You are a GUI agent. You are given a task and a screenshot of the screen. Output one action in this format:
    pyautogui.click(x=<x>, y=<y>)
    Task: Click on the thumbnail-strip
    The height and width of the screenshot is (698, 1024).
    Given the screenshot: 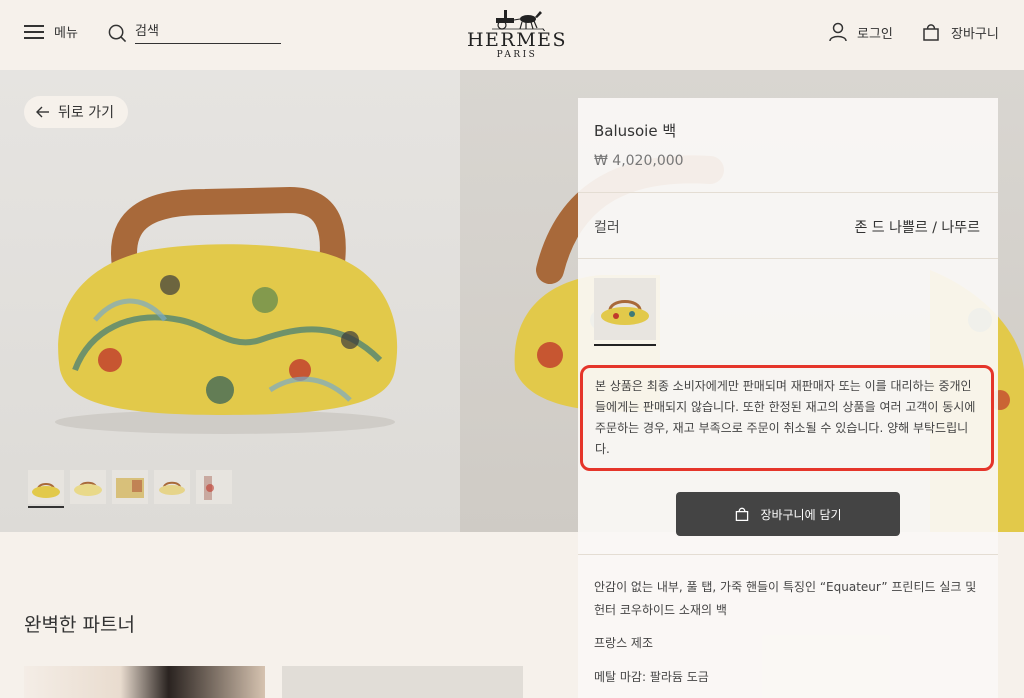 What is the action you would take?
    pyautogui.click(x=130, y=489)
    